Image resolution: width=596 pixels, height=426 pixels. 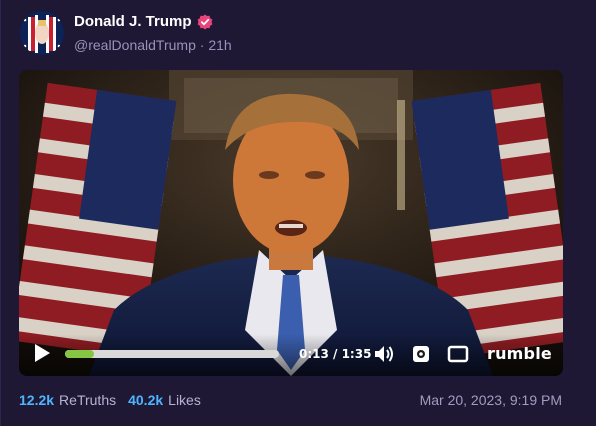 I want to click on progress-bar, so click(x=172, y=354).